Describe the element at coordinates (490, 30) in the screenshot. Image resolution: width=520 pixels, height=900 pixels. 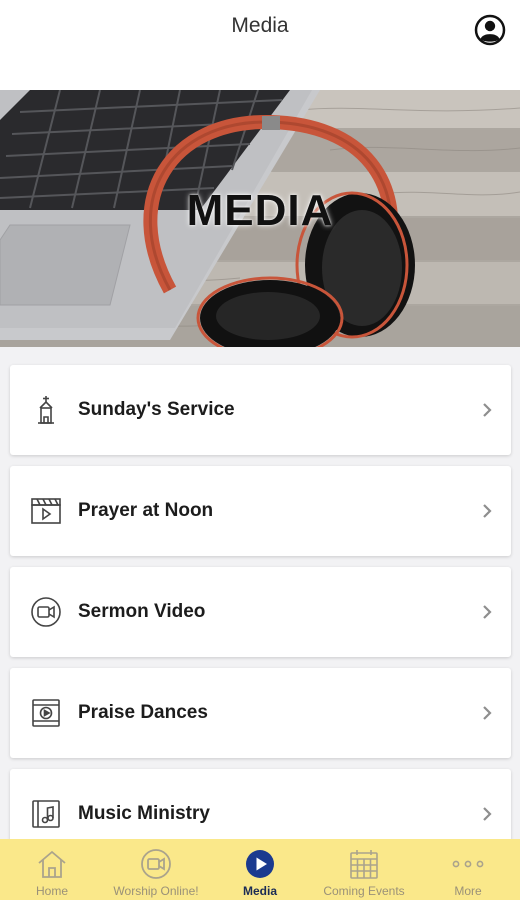
I see `user-profile-icon` at that location.